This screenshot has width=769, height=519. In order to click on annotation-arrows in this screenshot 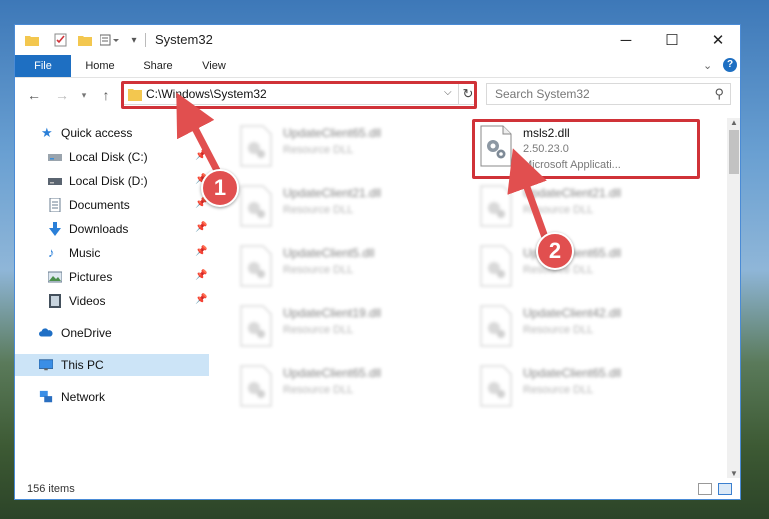, I will do `click(363, 167)`.